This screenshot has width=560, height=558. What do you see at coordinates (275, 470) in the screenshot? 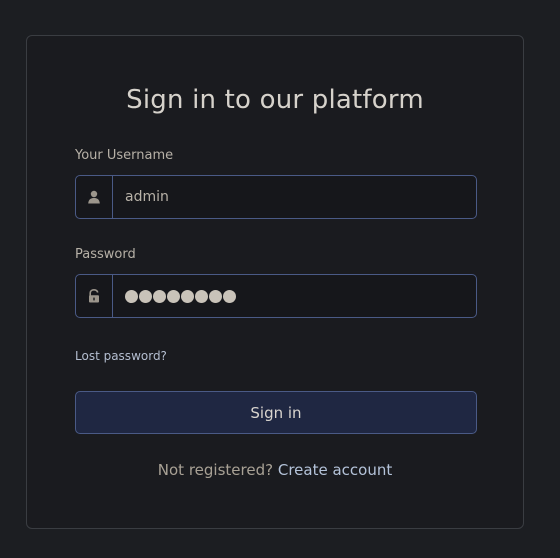
I see `register-row: Not registered? Create account` at bounding box center [275, 470].